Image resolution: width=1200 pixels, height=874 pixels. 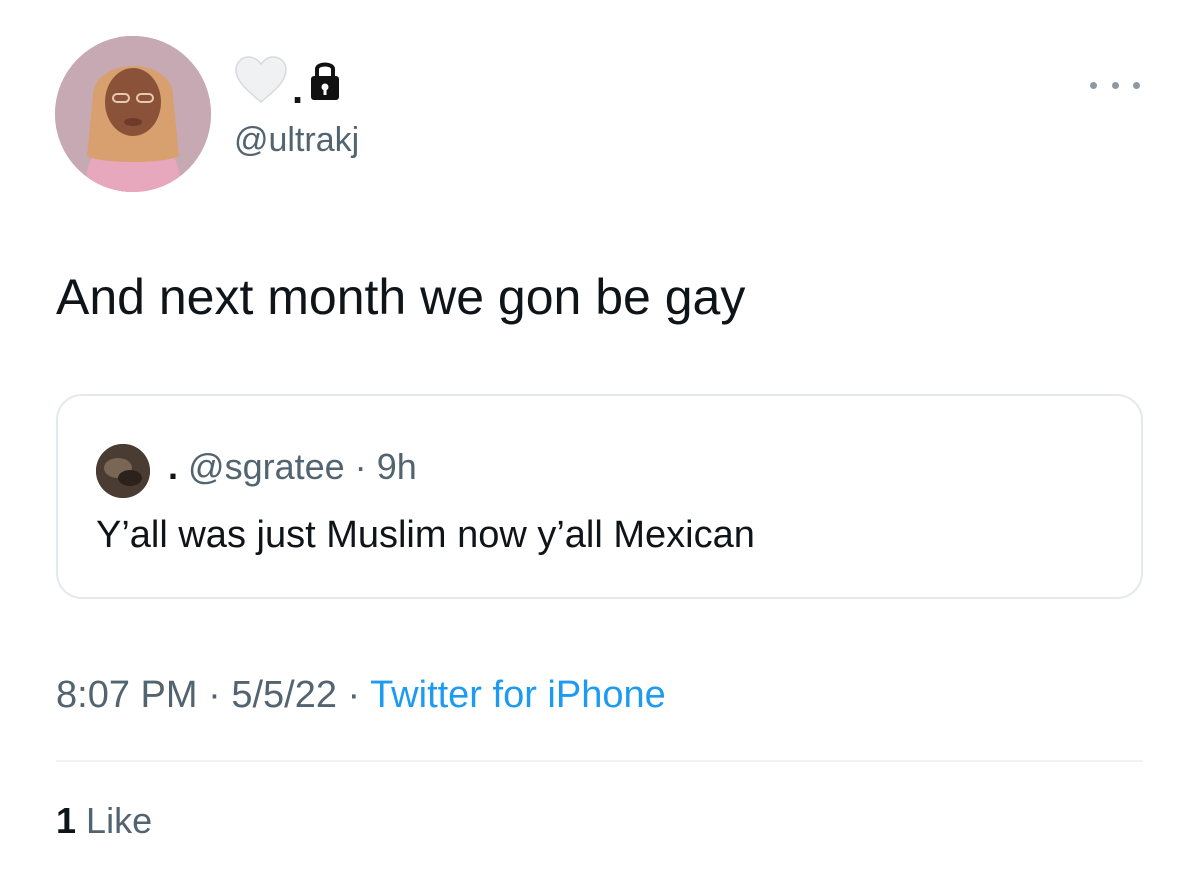 I want to click on quoted-display-name: ., so click(x=173, y=466).